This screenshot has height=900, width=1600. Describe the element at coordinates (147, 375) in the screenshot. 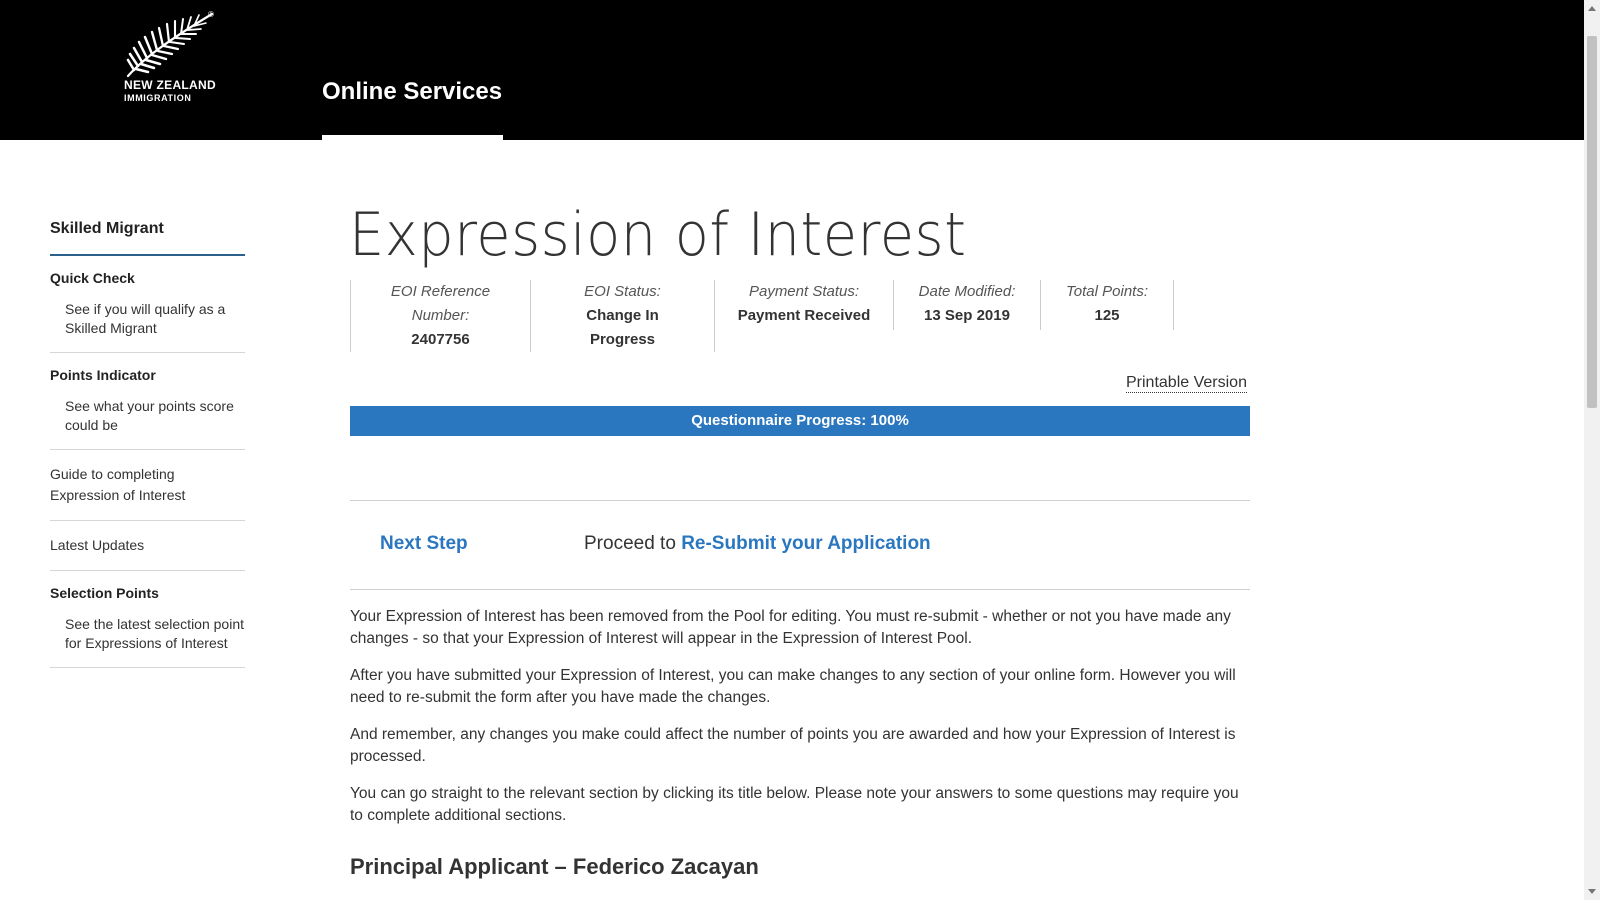

I see `sidebar-item-heading: Points Indicator` at that location.